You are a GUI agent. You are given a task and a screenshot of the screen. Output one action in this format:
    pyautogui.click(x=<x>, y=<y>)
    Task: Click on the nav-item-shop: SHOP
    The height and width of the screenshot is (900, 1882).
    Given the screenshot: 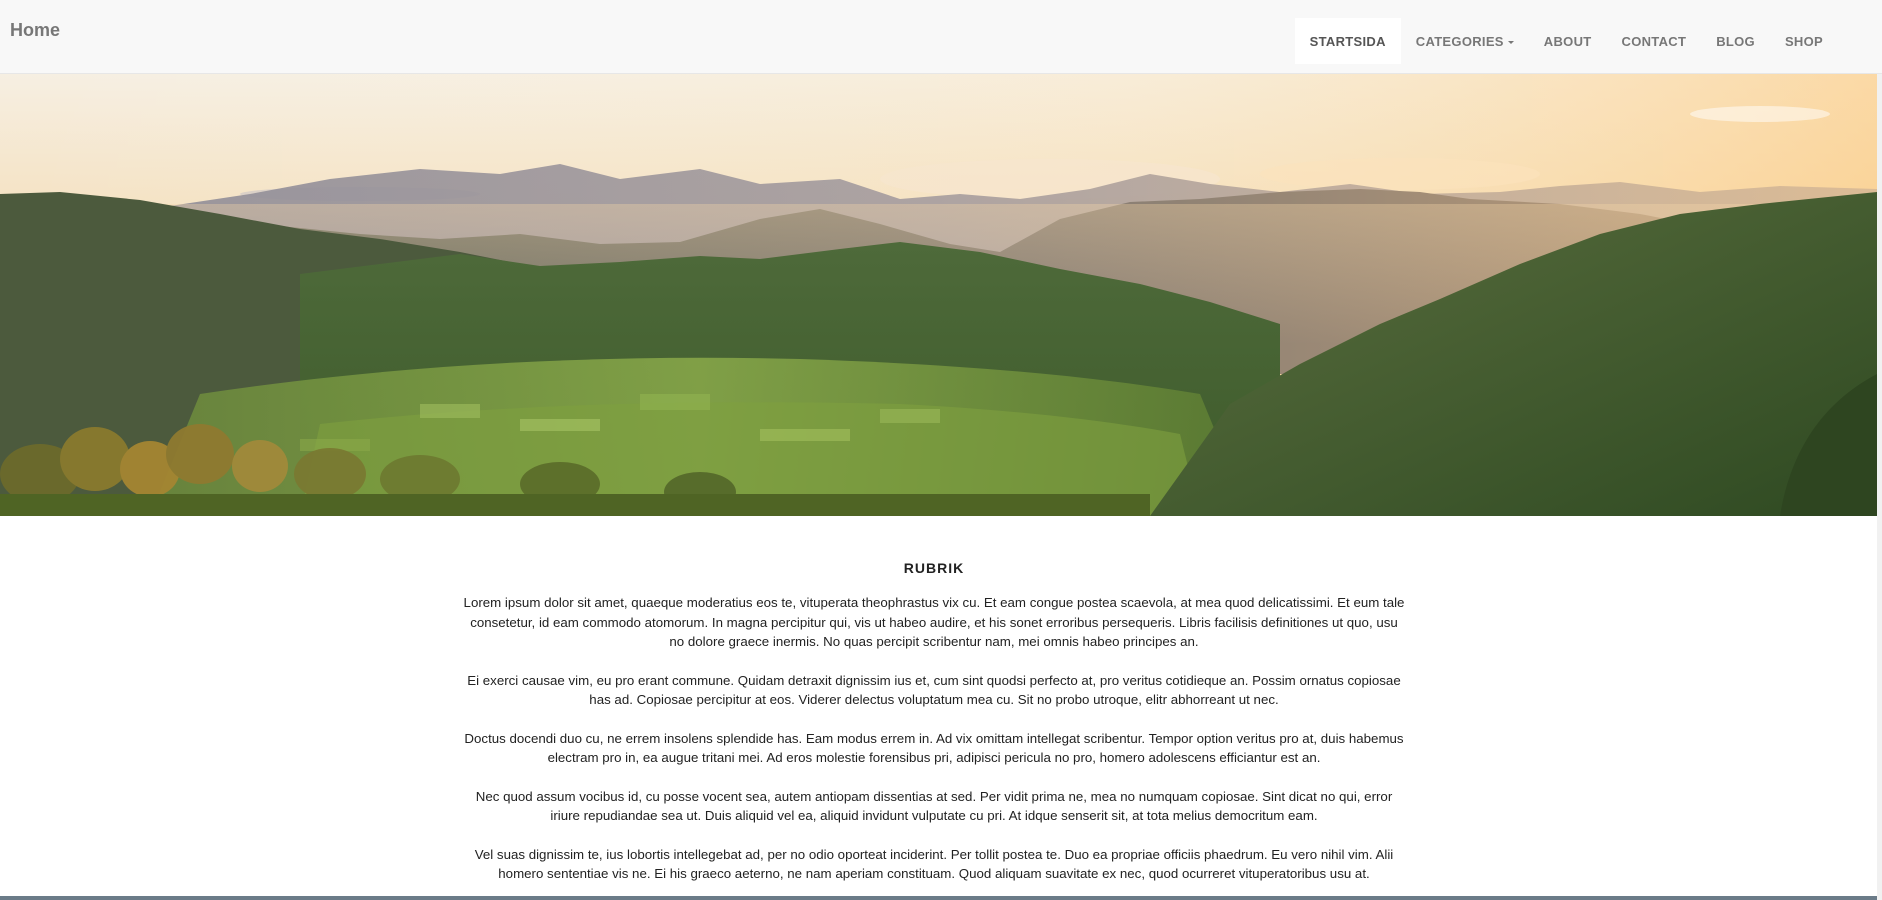 What is the action you would take?
    pyautogui.click(x=1804, y=41)
    